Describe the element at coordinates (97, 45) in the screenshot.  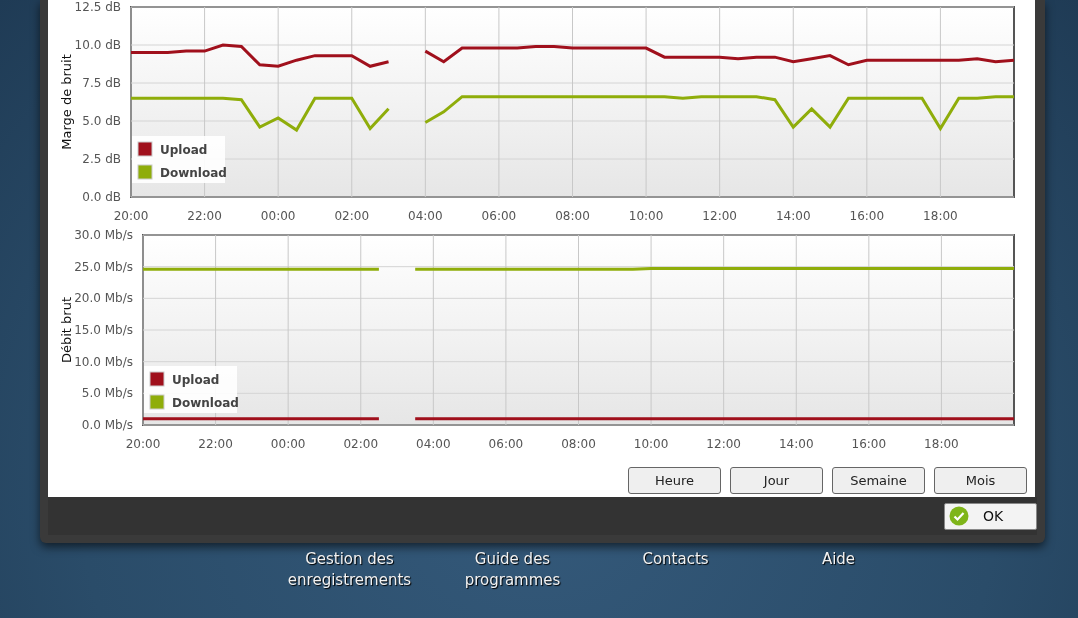
I see `axis-label: 10.0 dB` at that location.